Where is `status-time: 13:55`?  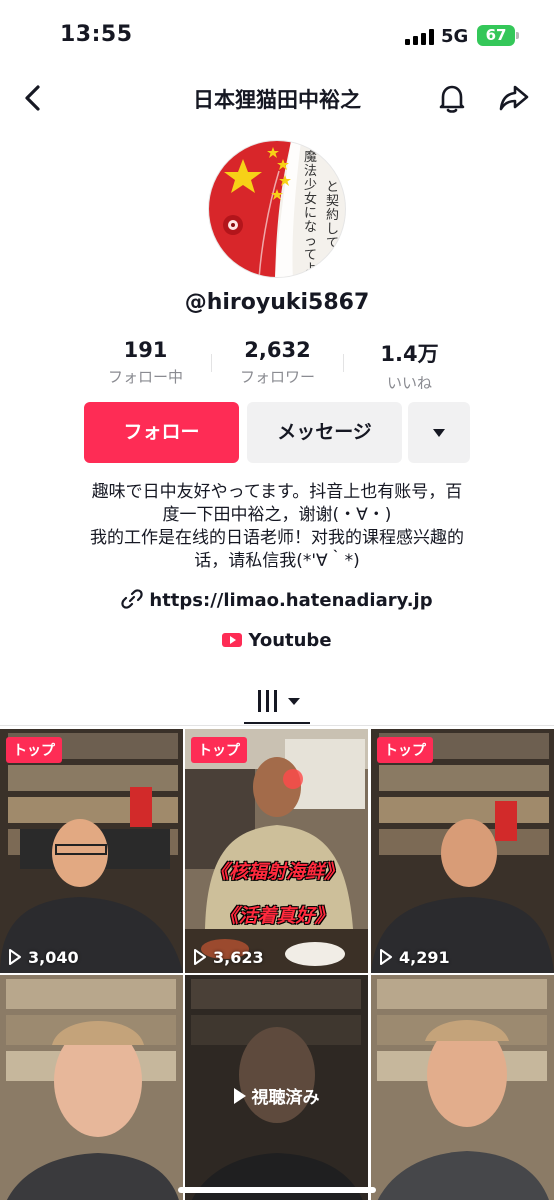
status-time: 13:55 is located at coordinates (96, 34).